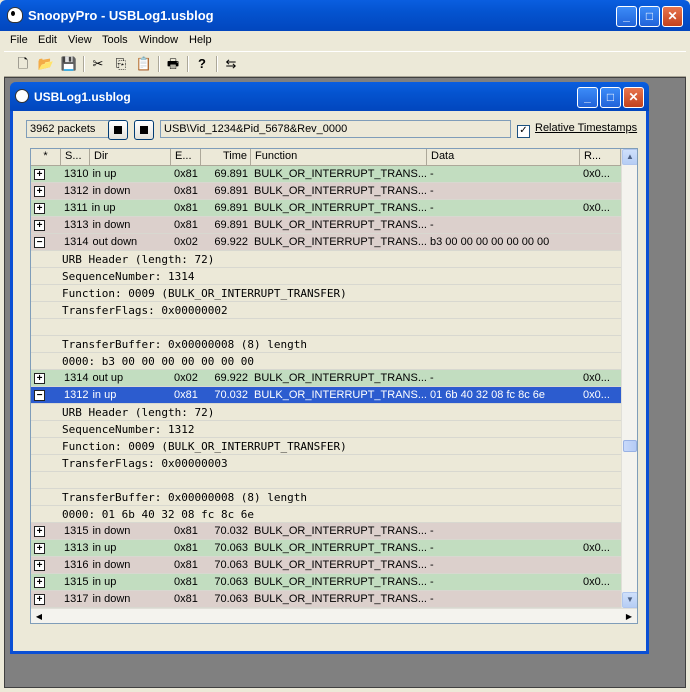  I want to click on print-icon: 🖶, so click(173, 64).